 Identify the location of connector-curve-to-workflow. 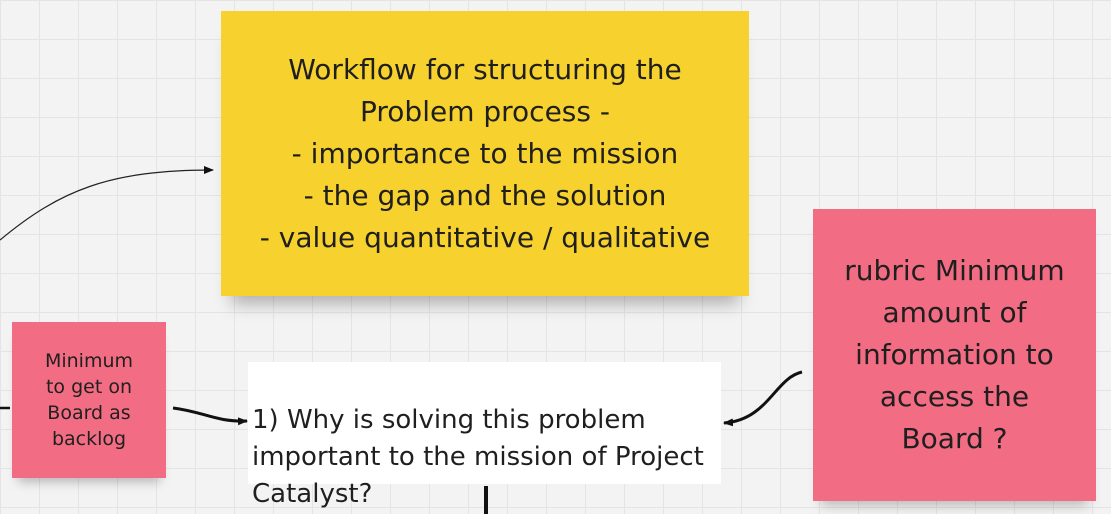
(107, 203).